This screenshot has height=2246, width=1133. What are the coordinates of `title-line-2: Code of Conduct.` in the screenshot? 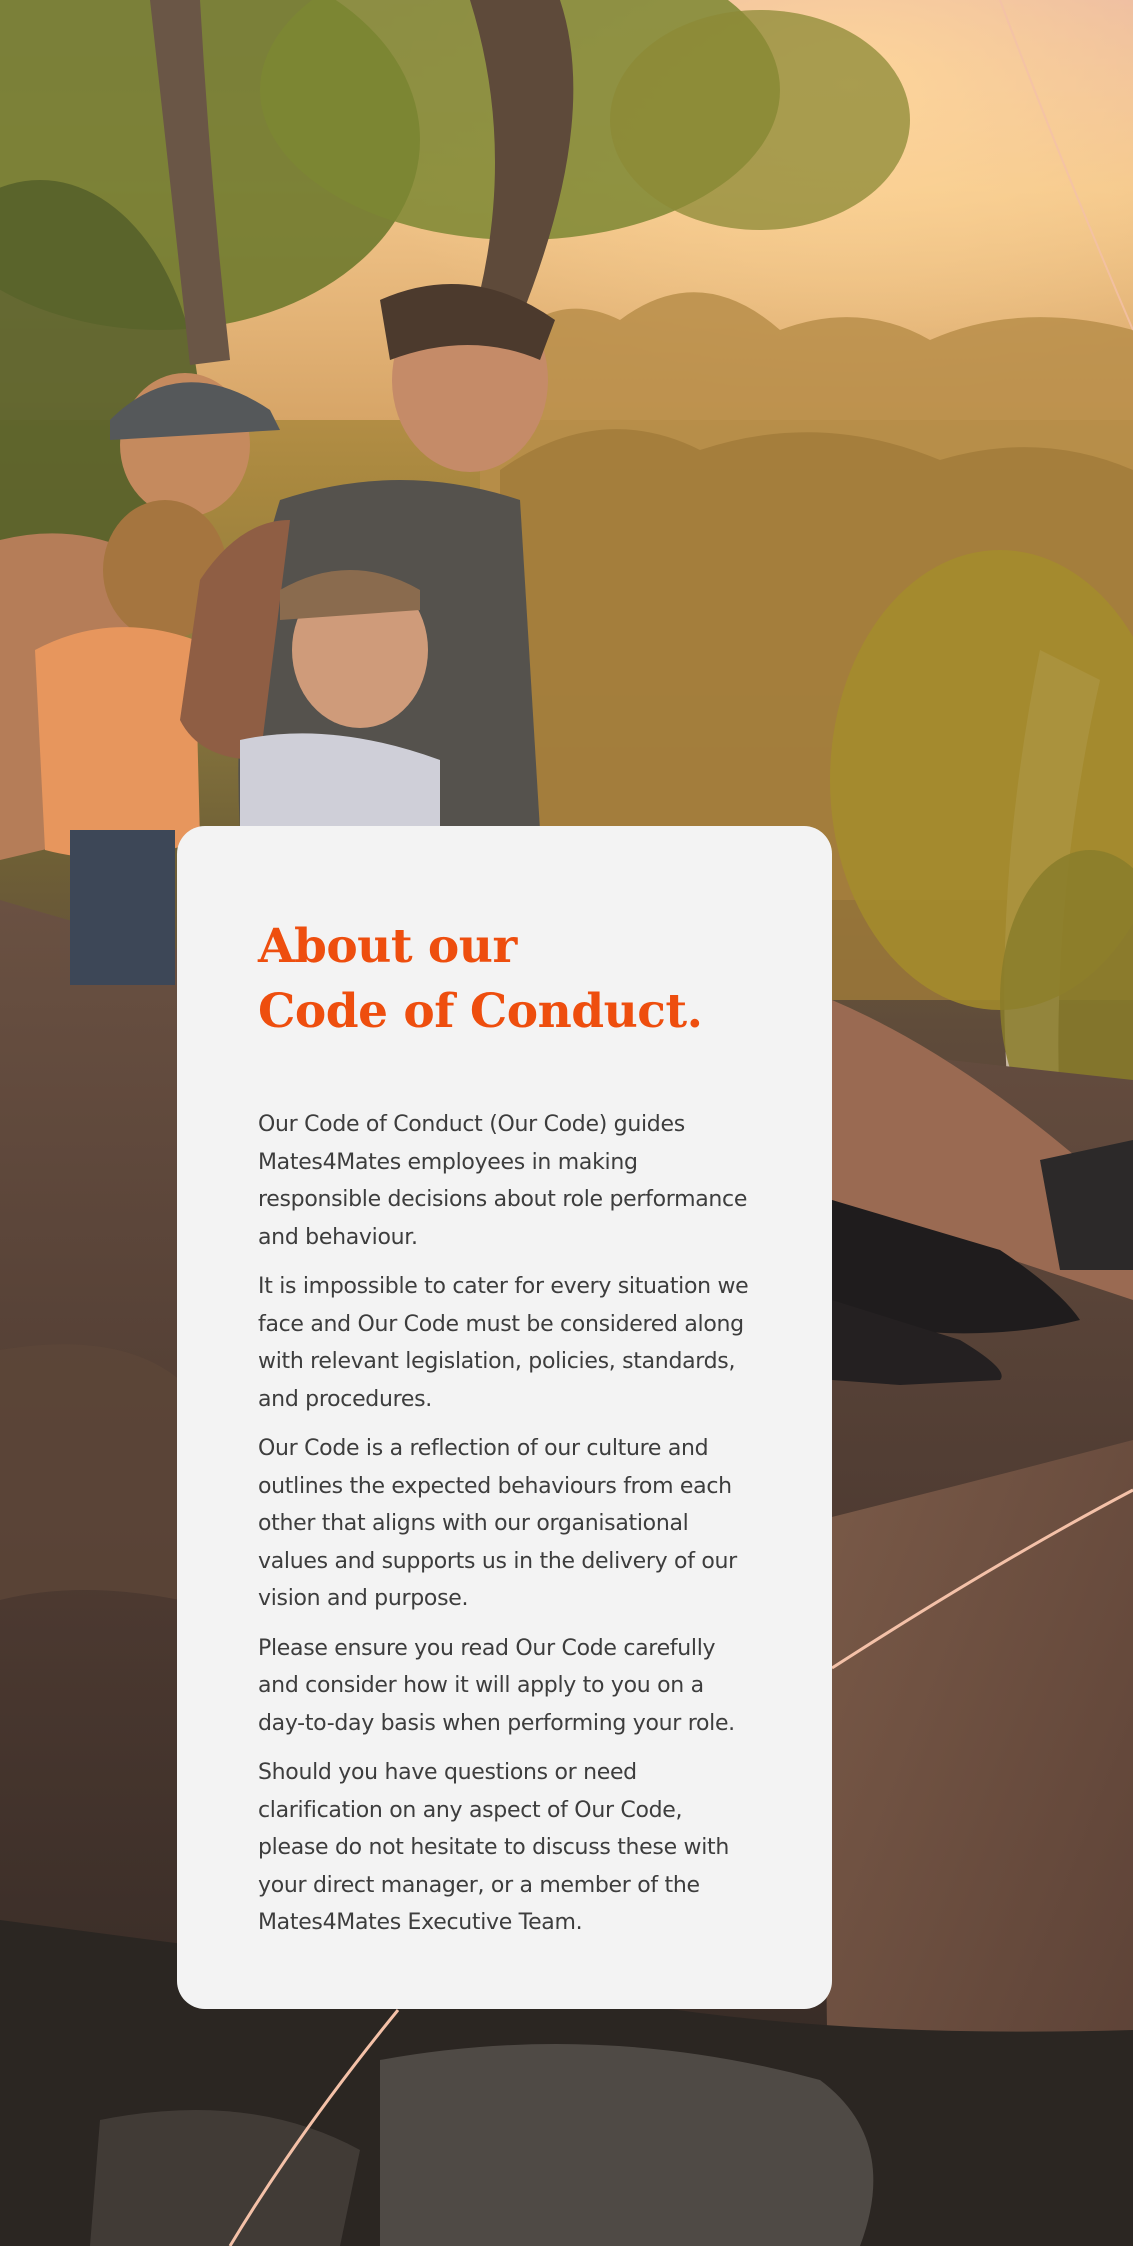 It's located at (480, 1011).